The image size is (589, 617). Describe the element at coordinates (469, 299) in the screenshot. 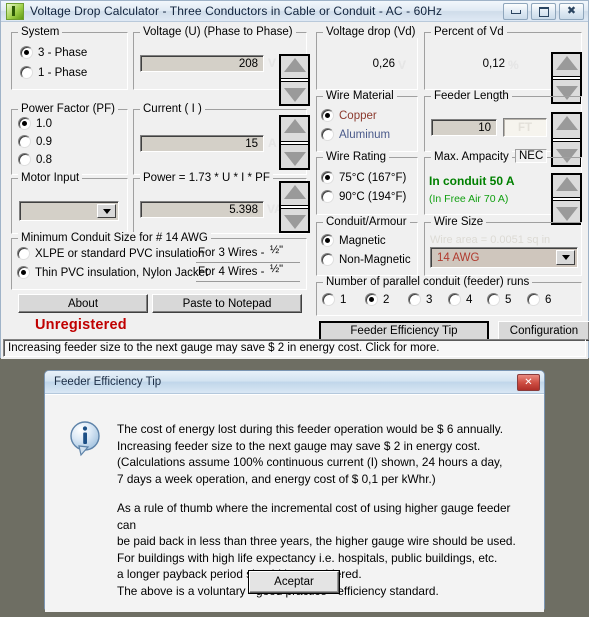

I see `radio-label: 4` at that location.